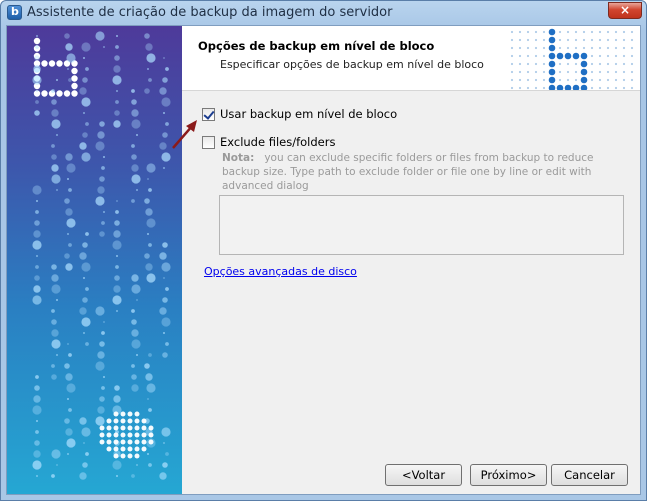 This screenshot has width=647, height=501. Describe the element at coordinates (508, 475) in the screenshot. I see `next-button: Próximo>` at that location.